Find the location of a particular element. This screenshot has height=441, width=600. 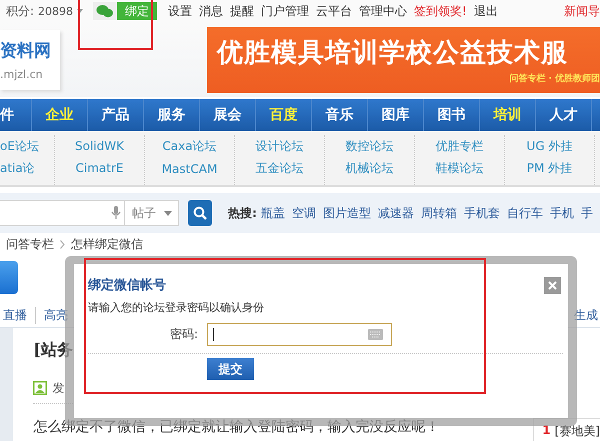

top-link: 云平台 is located at coordinates (334, 11).